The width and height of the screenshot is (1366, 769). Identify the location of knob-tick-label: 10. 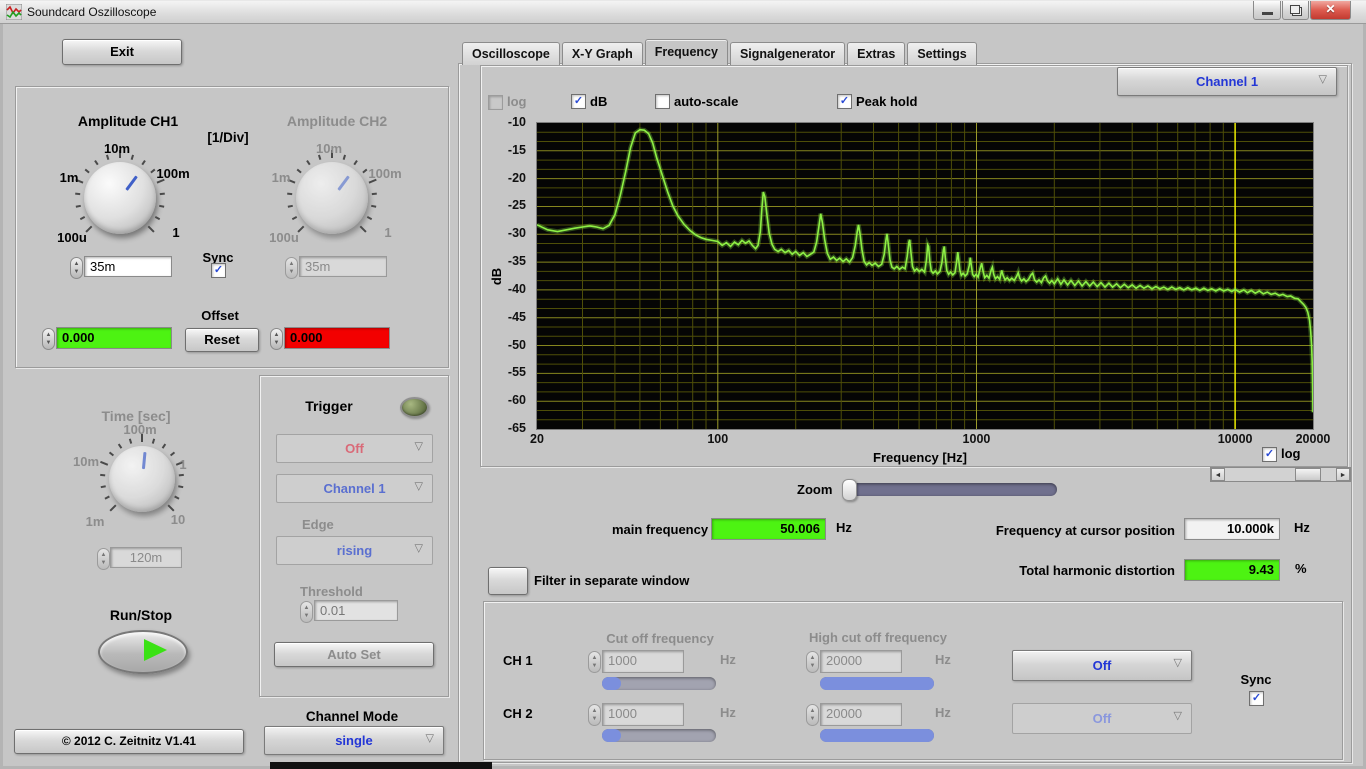
(178, 519).